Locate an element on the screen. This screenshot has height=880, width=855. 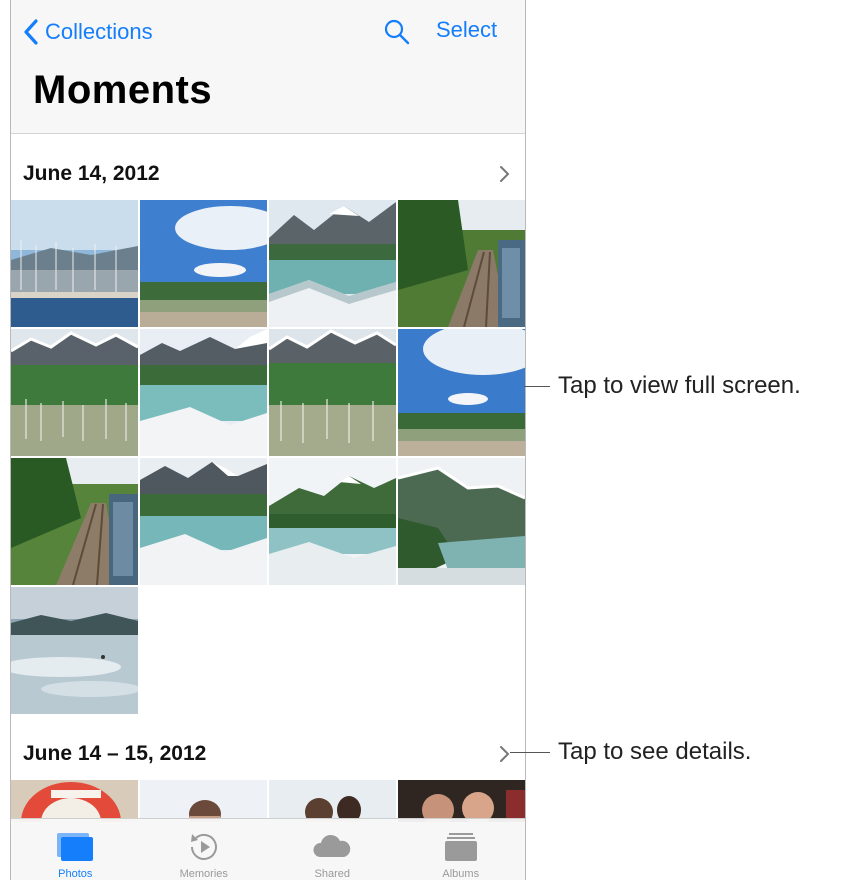
memories-icon is located at coordinates (203, 846).